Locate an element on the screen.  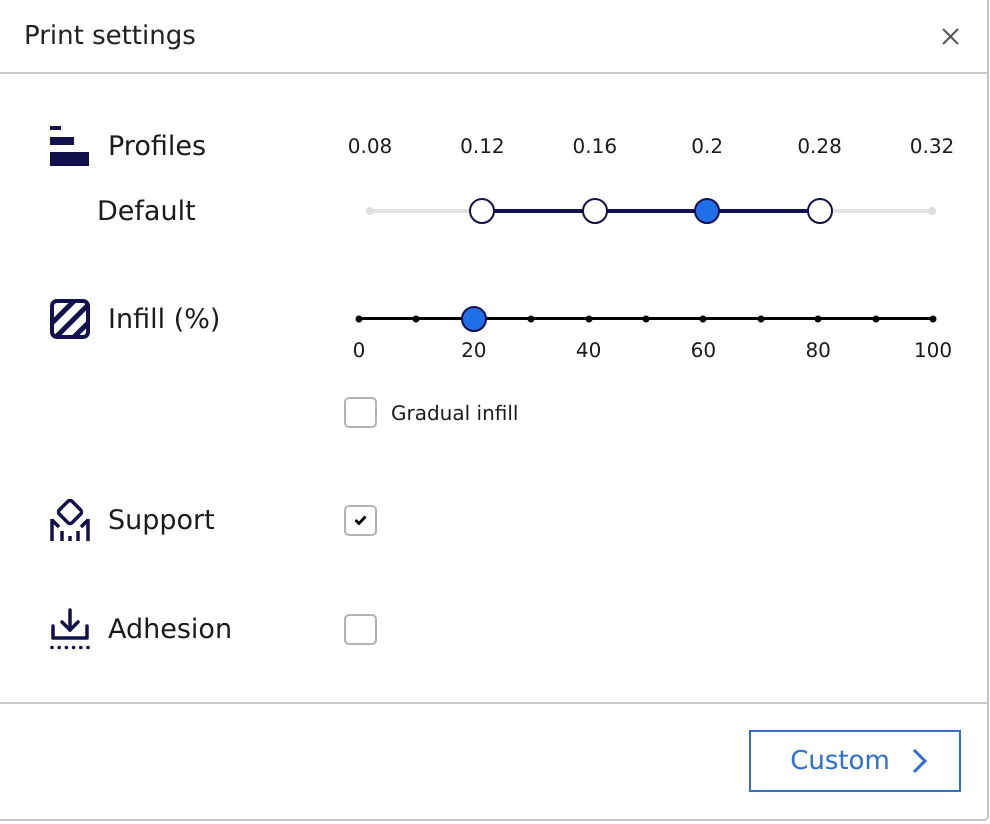
section-label: Profiles is located at coordinates (157, 146).